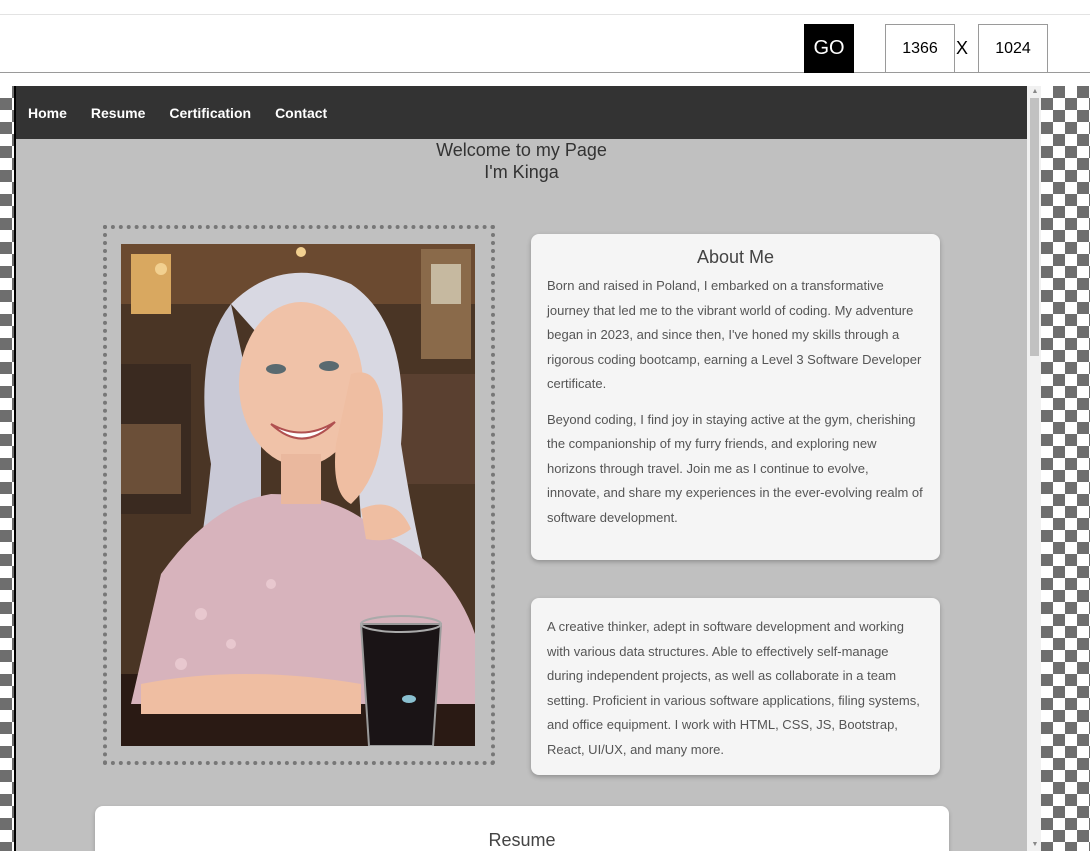  What do you see at coordinates (1034, 468) in the screenshot?
I see `vertical-scrollbar: ▲ ▼` at bounding box center [1034, 468].